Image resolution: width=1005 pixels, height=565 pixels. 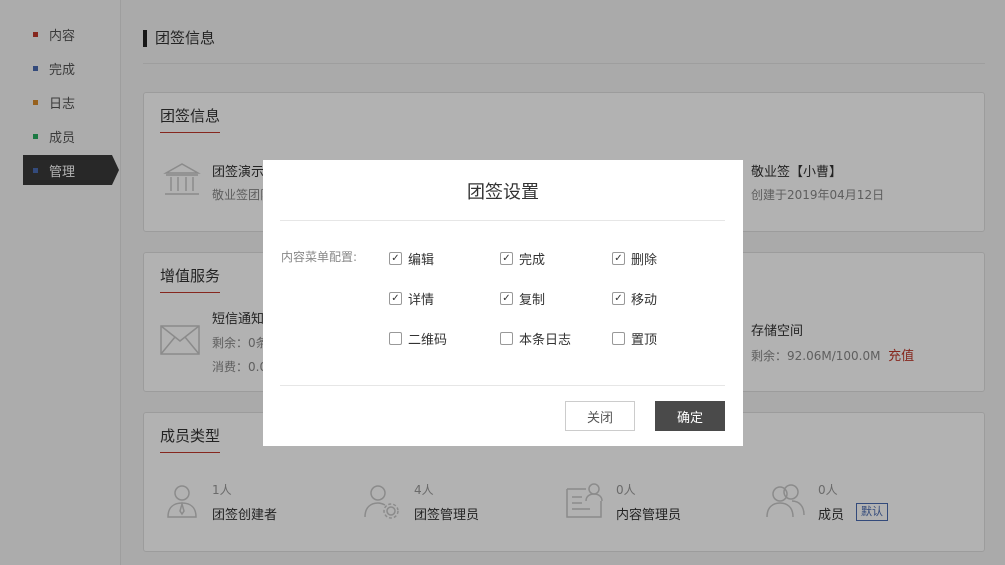 I want to click on option-label: 移动, so click(x=644, y=300).